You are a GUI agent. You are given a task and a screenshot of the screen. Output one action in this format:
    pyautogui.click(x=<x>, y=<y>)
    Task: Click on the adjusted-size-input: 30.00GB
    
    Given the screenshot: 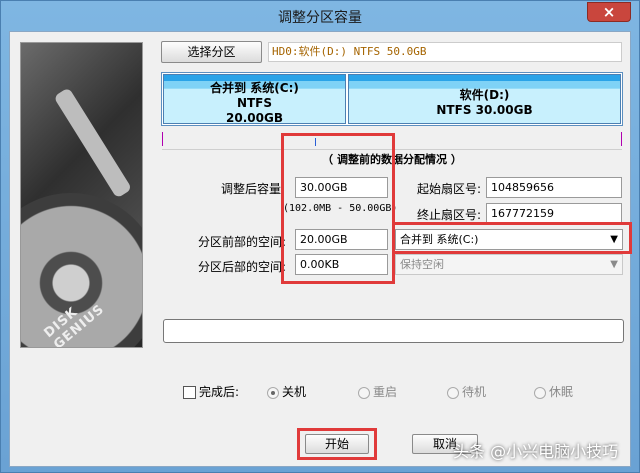 What is the action you would take?
    pyautogui.click(x=341, y=187)
    